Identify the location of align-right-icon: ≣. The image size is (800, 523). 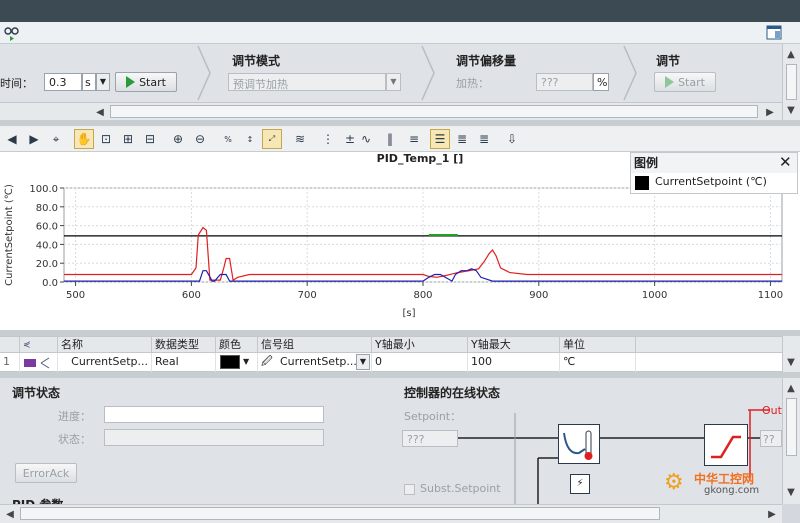
(484, 139).